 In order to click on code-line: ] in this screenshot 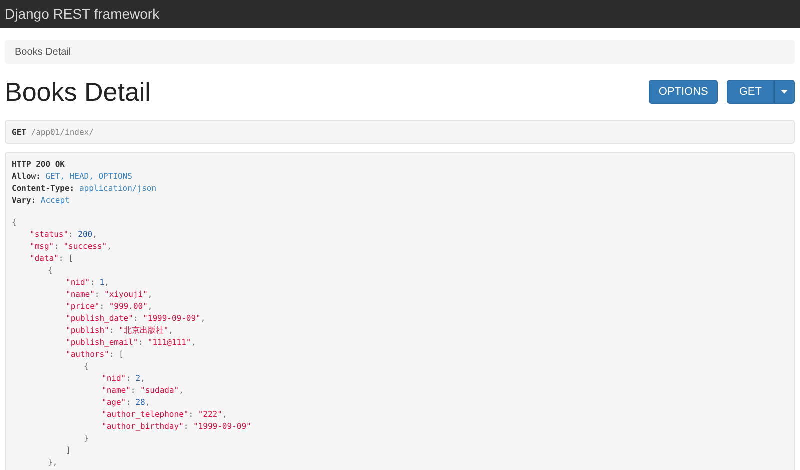, I will do `click(68, 451)`.